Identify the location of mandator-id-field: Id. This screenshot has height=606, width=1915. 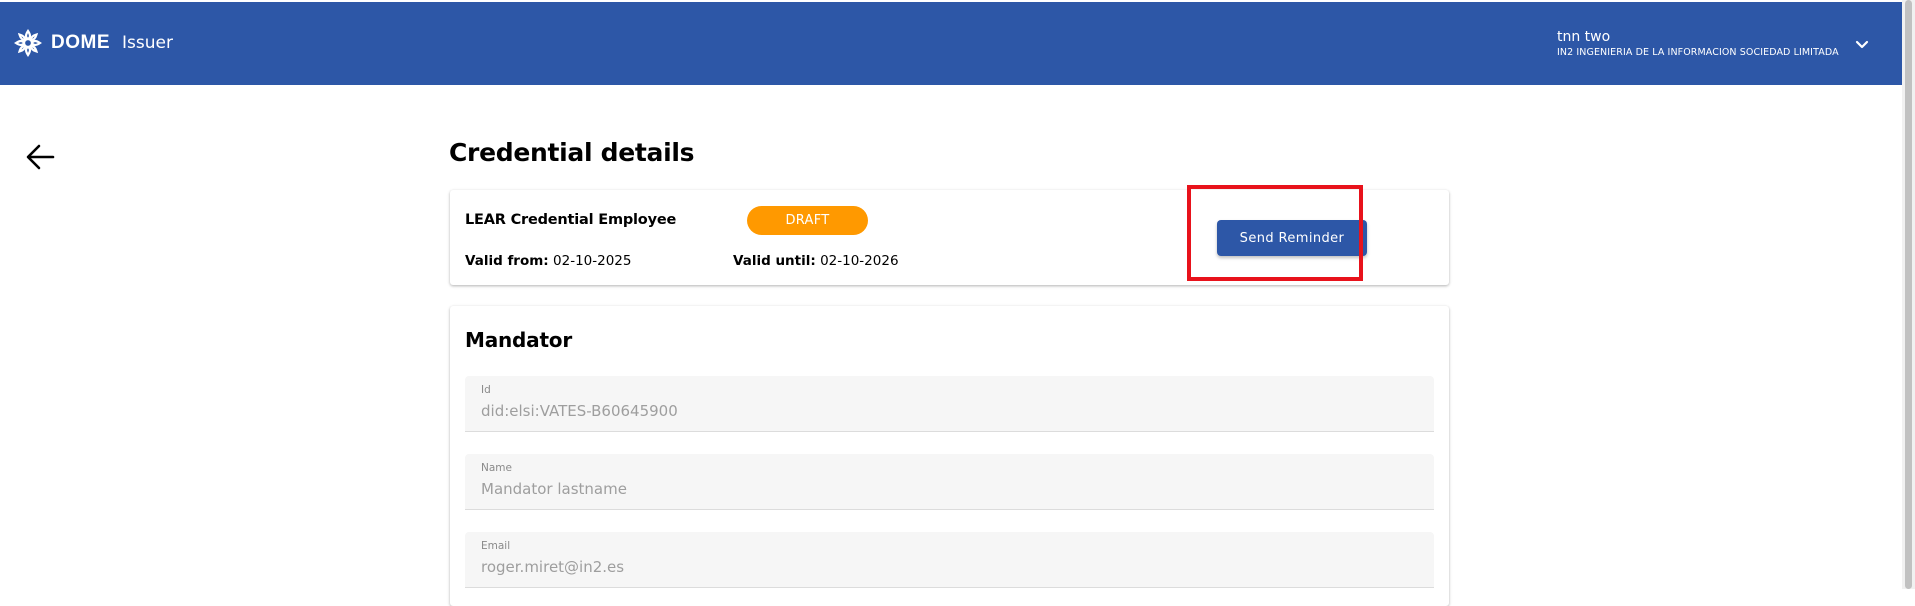
(949, 404).